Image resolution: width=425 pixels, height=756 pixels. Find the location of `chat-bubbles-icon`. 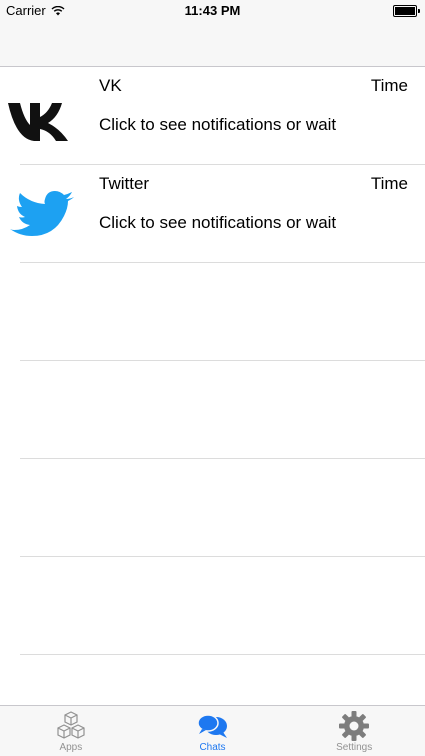

chat-bubbles-icon is located at coordinates (211, 726).